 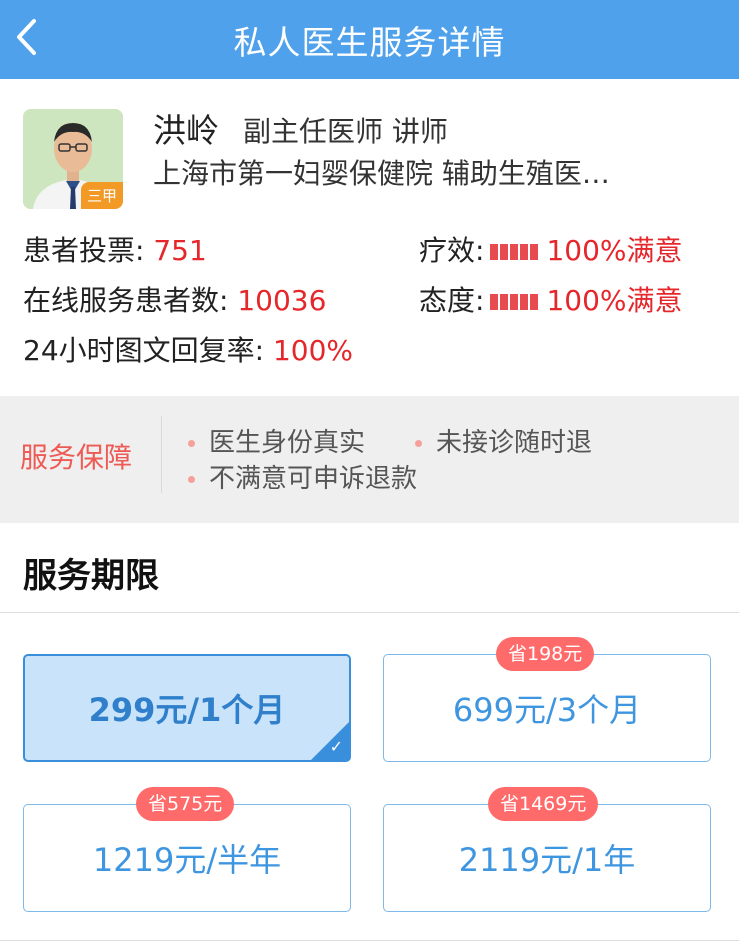 I want to click on period-option-label: 2119元/1年, so click(x=547, y=860).